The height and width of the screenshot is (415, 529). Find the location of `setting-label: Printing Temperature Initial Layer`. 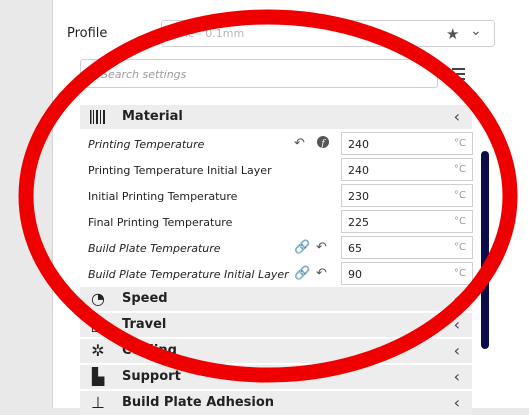

setting-label: Printing Temperature Initial Layer is located at coordinates (180, 170).